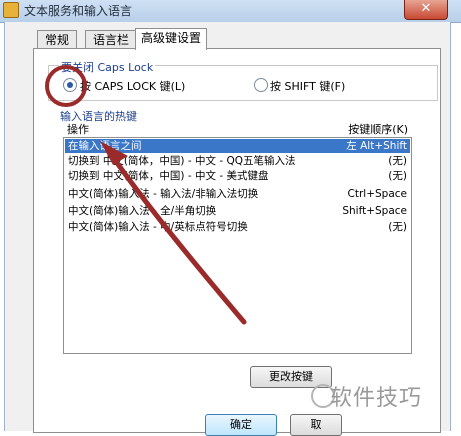 The width and height of the screenshot is (461, 436). What do you see at coordinates (177, 237) in the screenshot?
I see `annotation-arrow-shaft` at bounding box center [177, 237].